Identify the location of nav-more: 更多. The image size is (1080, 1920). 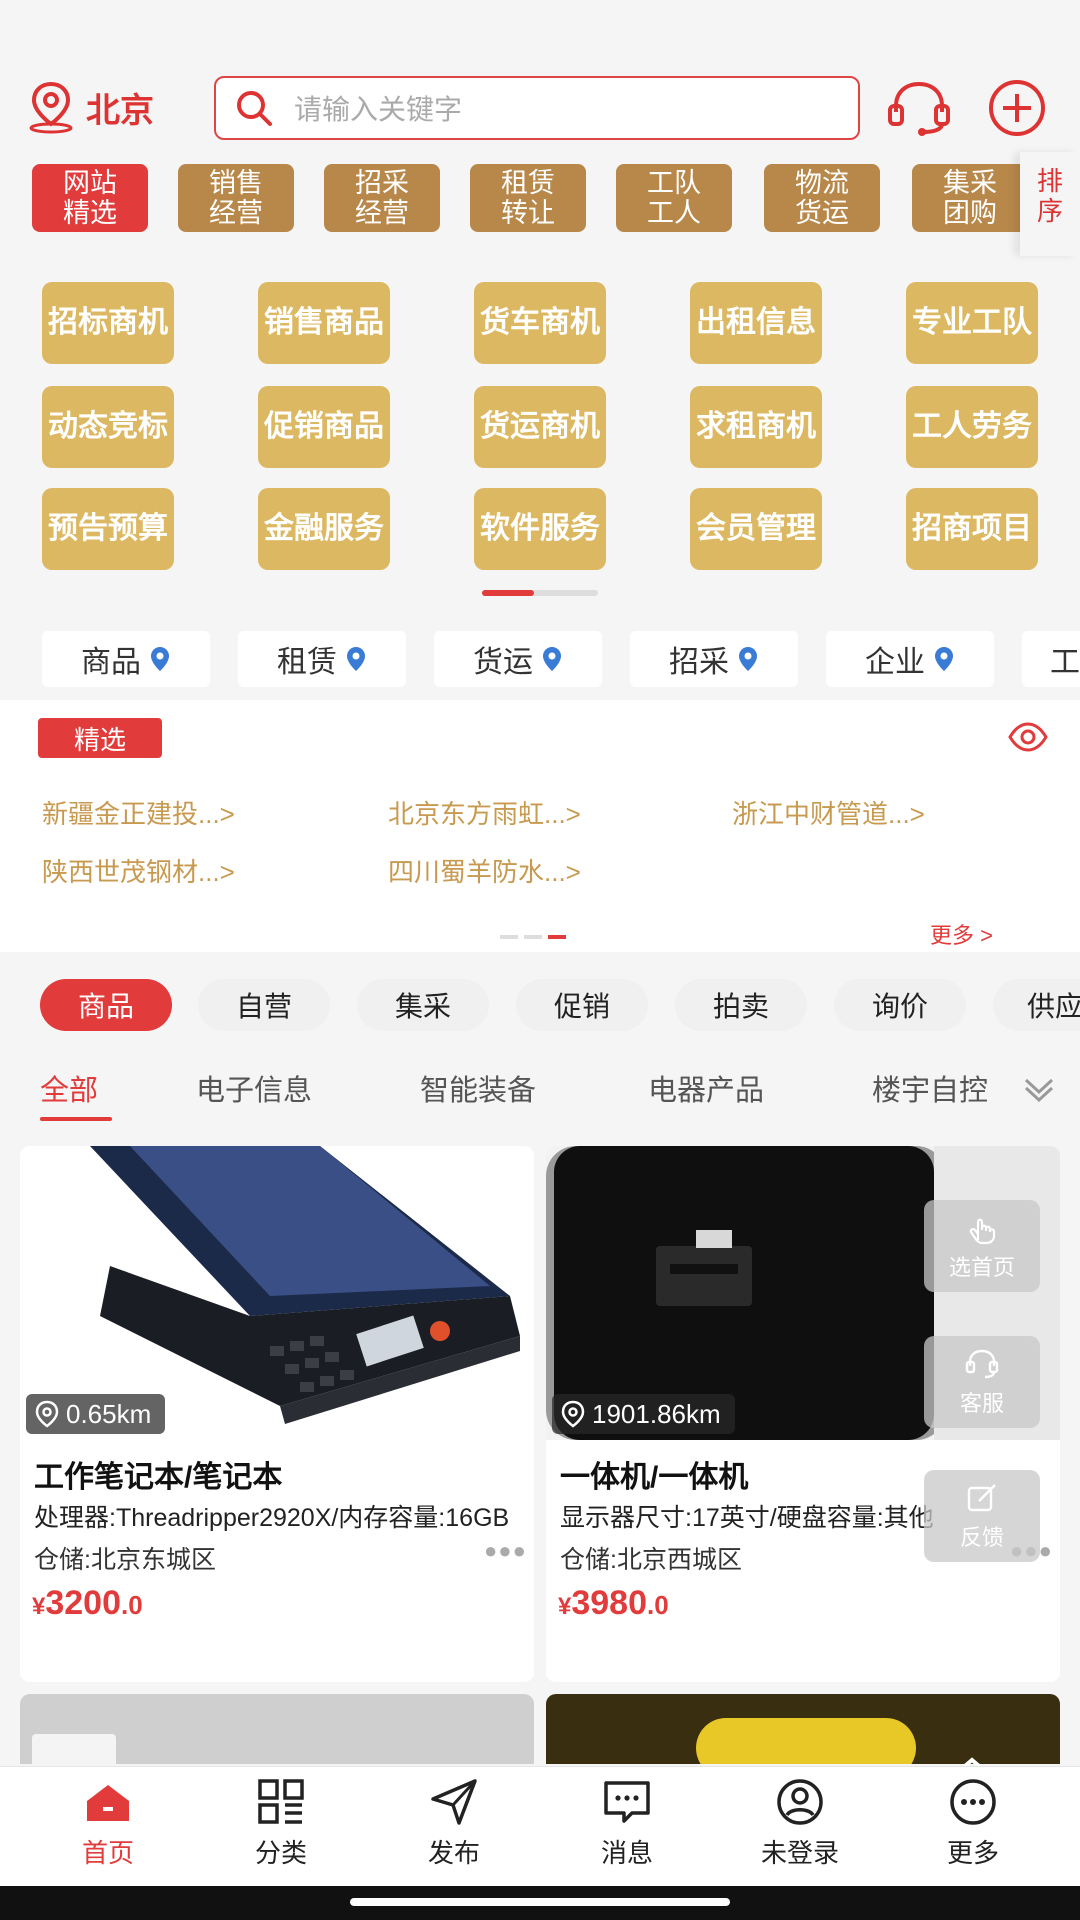
(973, 1823).